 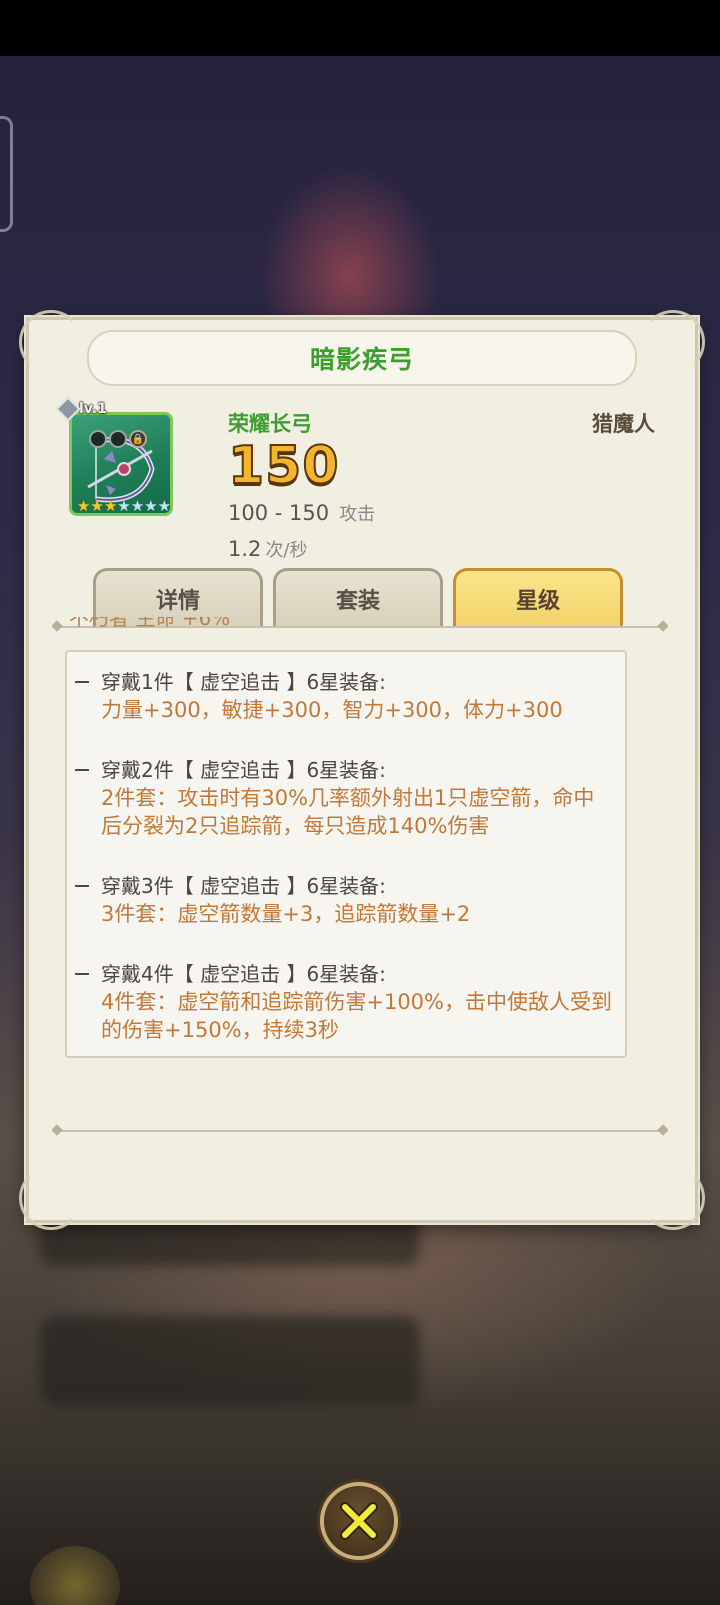 I want to click on list-item: 穿戴3件【 虚空追击 】6星装备: 3件套：虚空箭数量+3，追踪箭数量+2, so click(x=345, y=900).